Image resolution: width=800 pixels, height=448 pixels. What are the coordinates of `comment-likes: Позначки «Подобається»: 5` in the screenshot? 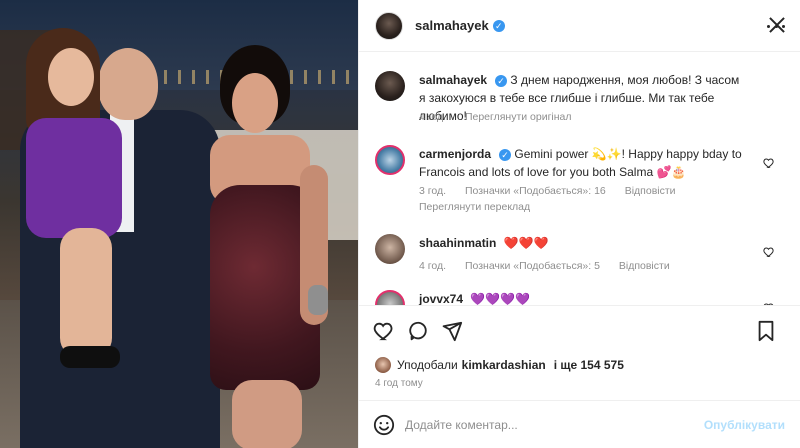 It's located at (532, 266).